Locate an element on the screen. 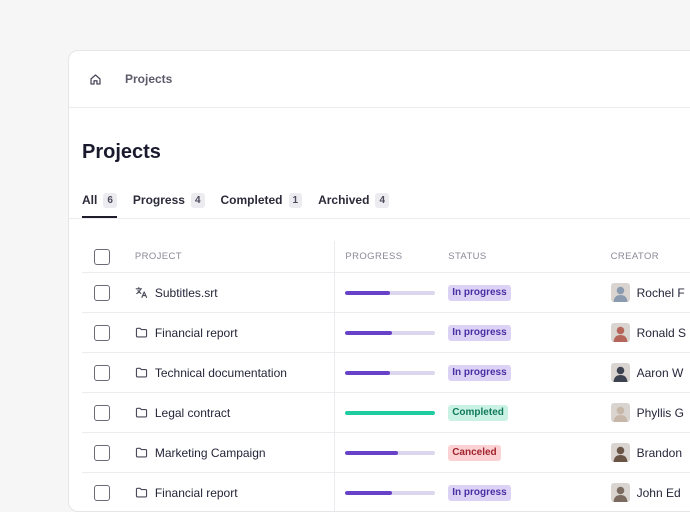 This screenshot has width=690, height=512. tab-progress: Progress 4 is located at coordinates (169, 204).